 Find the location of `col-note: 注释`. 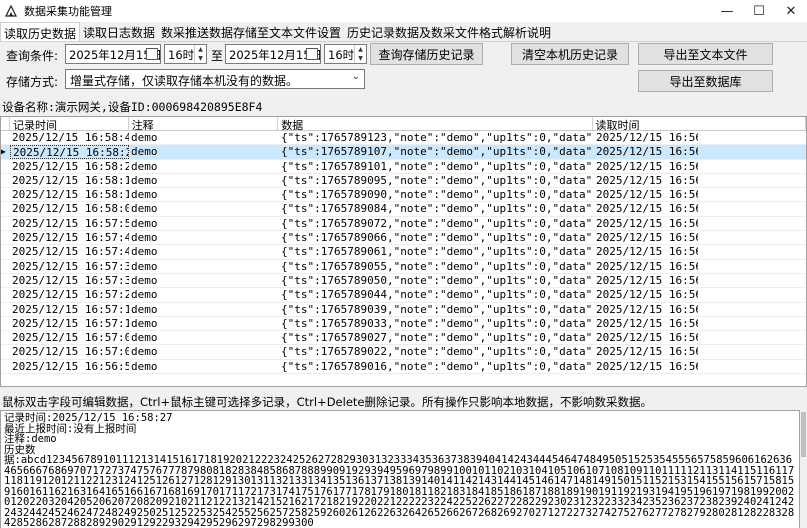

col-note: 注释 is located at coordinates (204, 123).